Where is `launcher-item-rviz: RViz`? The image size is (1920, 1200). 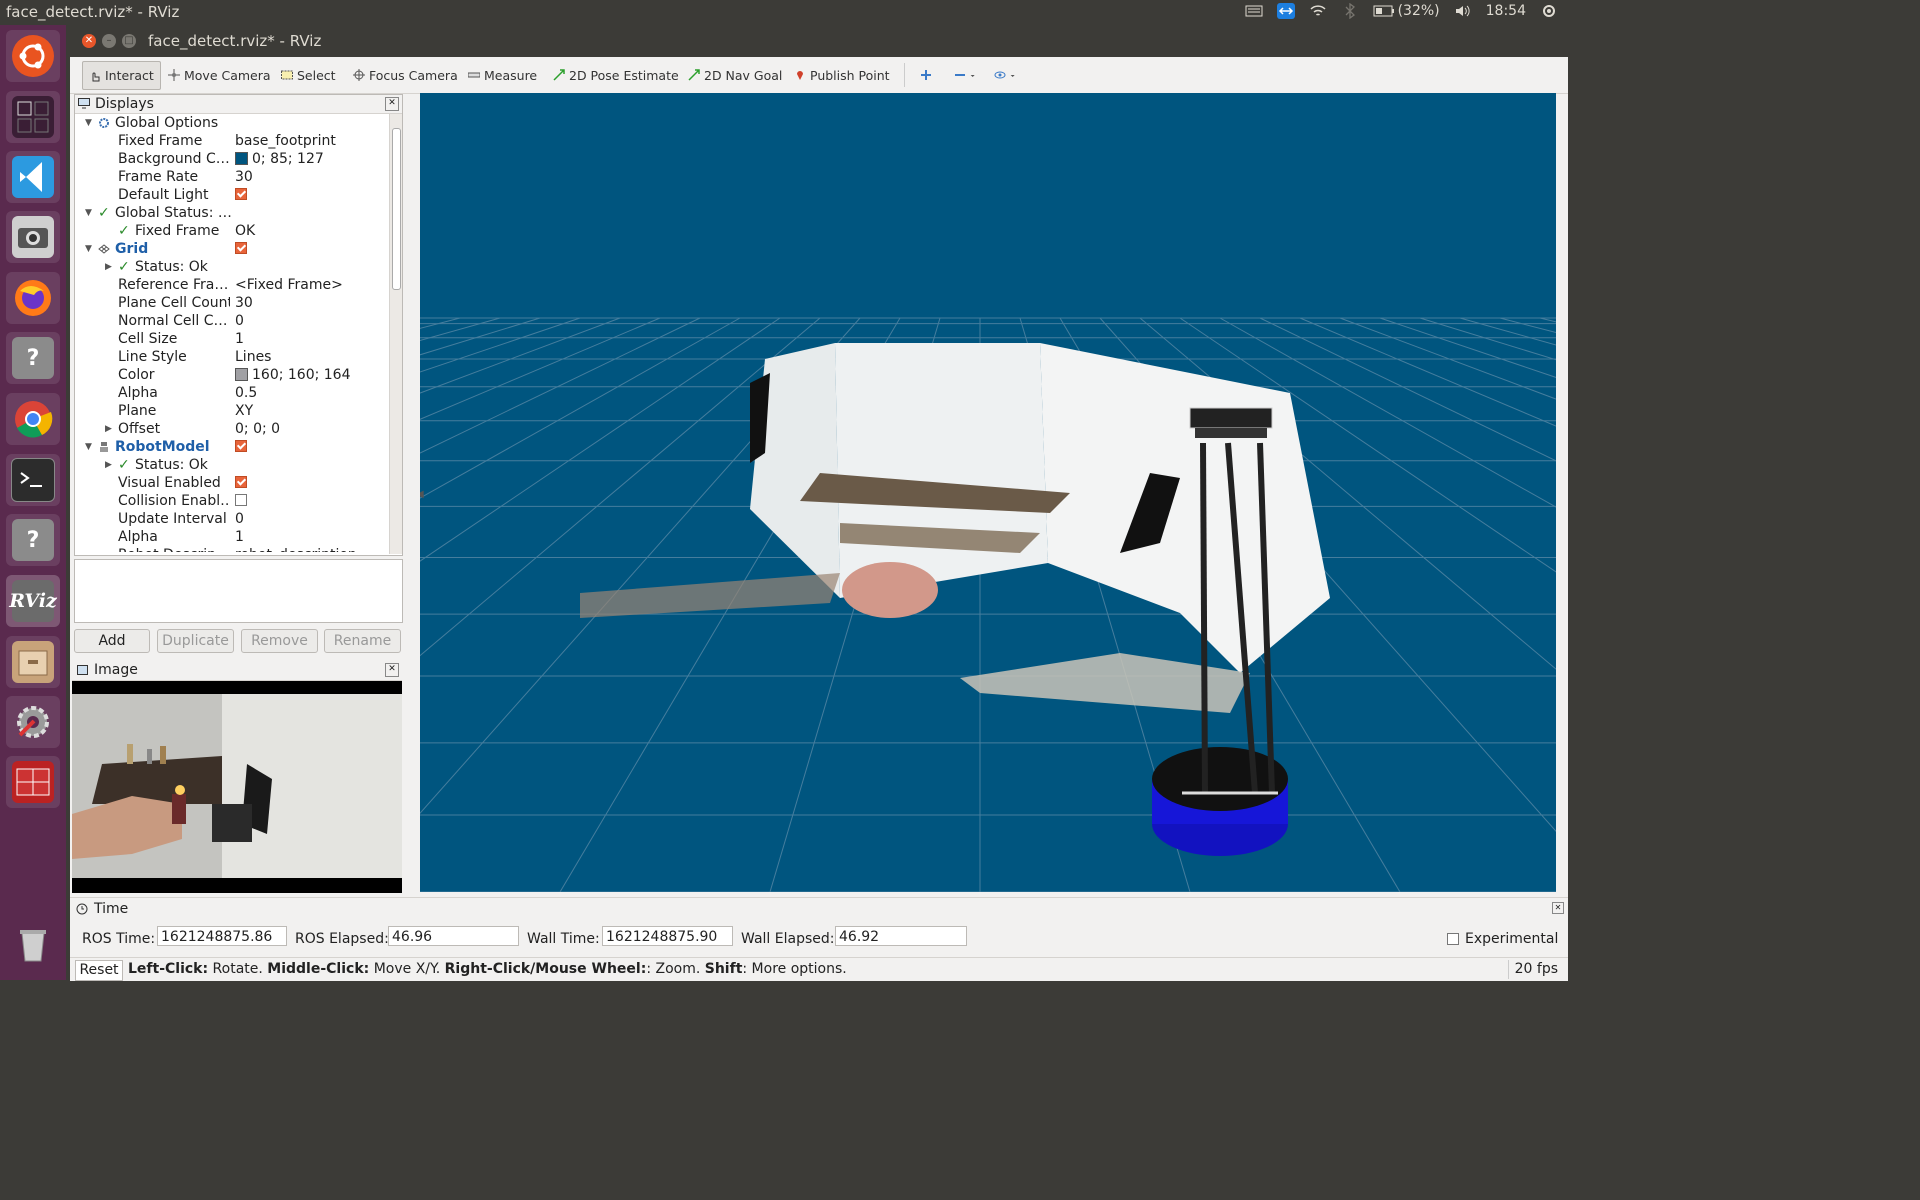 launcher-item-rviz: RViz is located at coordinates (33, 601).